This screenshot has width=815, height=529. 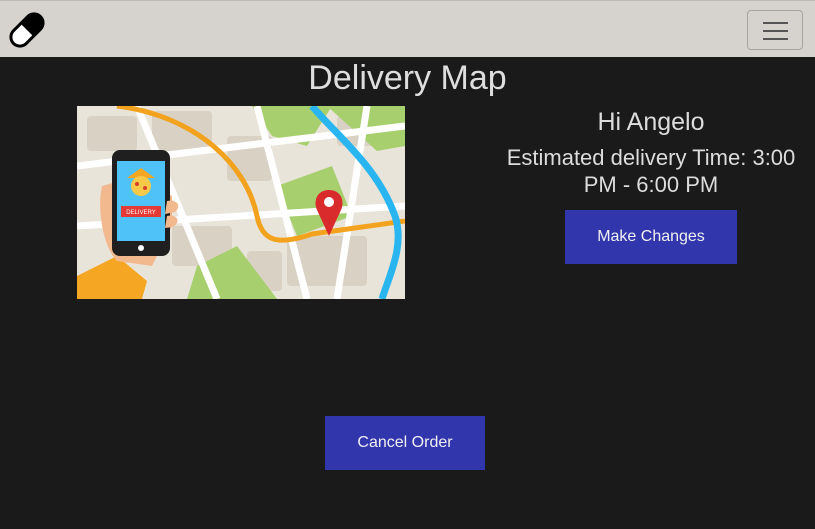 I want to click on capsule-pill-icon, so click(x=27, y=30).